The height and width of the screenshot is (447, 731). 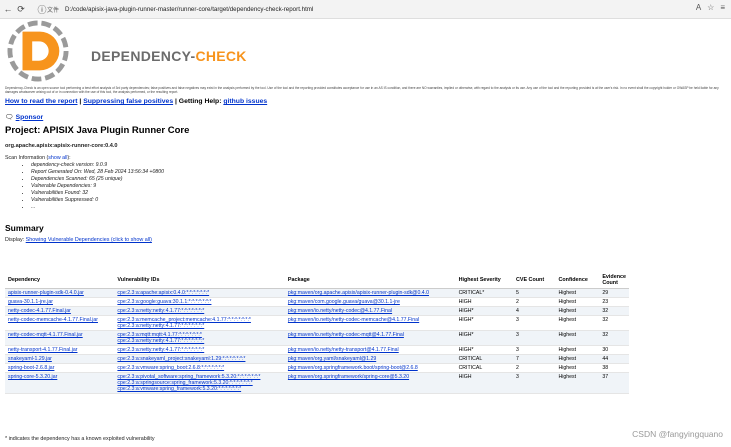 I want to click on cell-dependency-link: netty-transport-4.1.77.Final.jar, so click(x=43, y=350).